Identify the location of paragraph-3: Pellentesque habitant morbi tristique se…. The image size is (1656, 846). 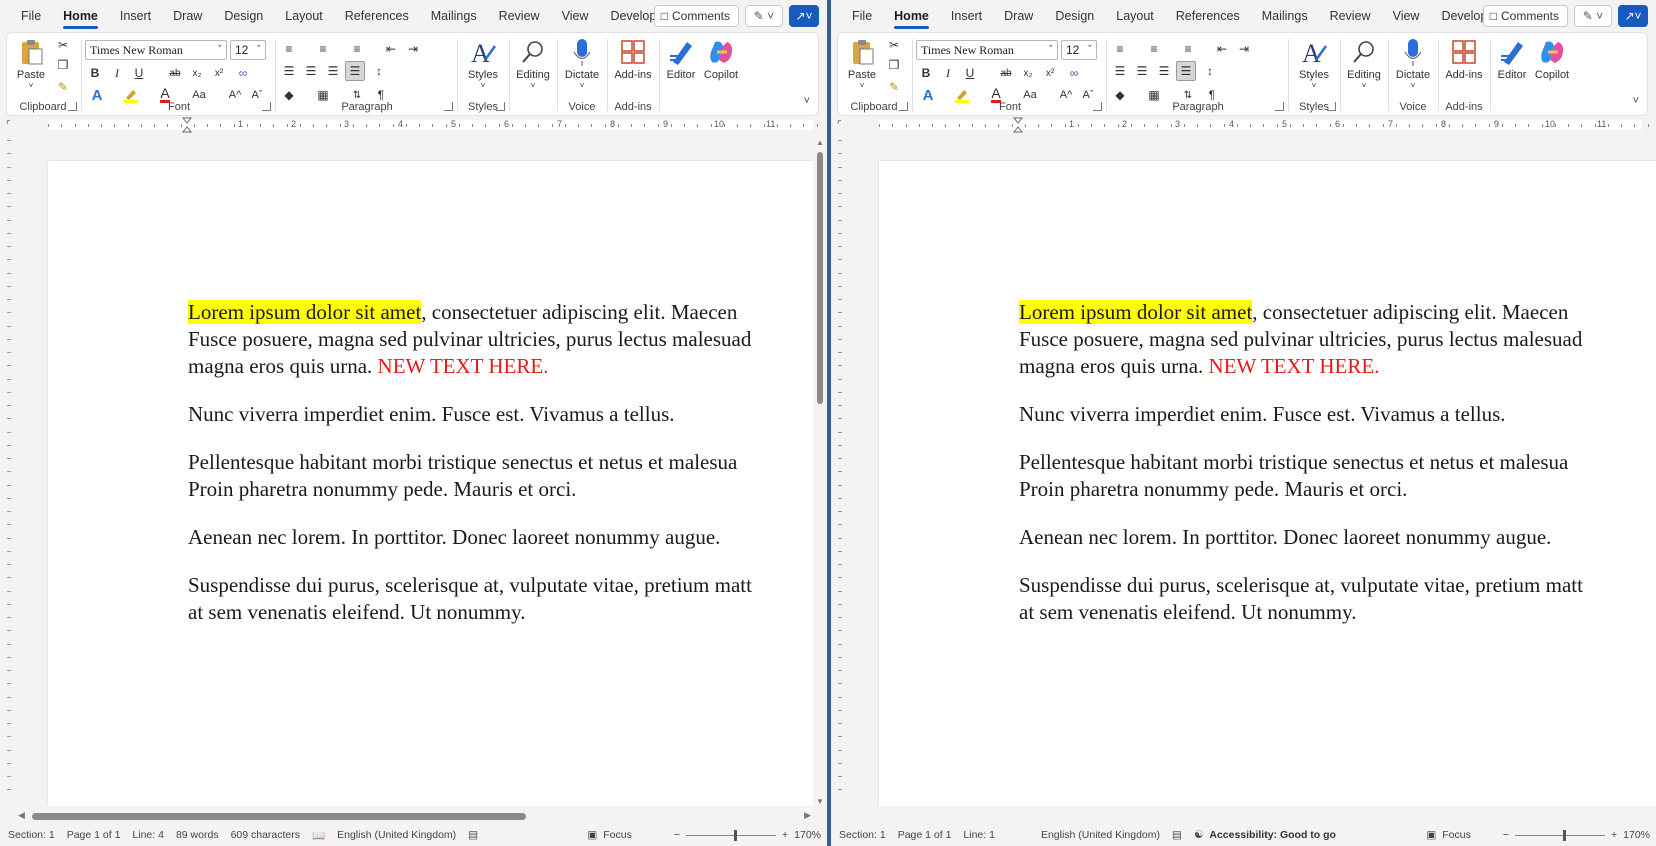
(1337, 476).